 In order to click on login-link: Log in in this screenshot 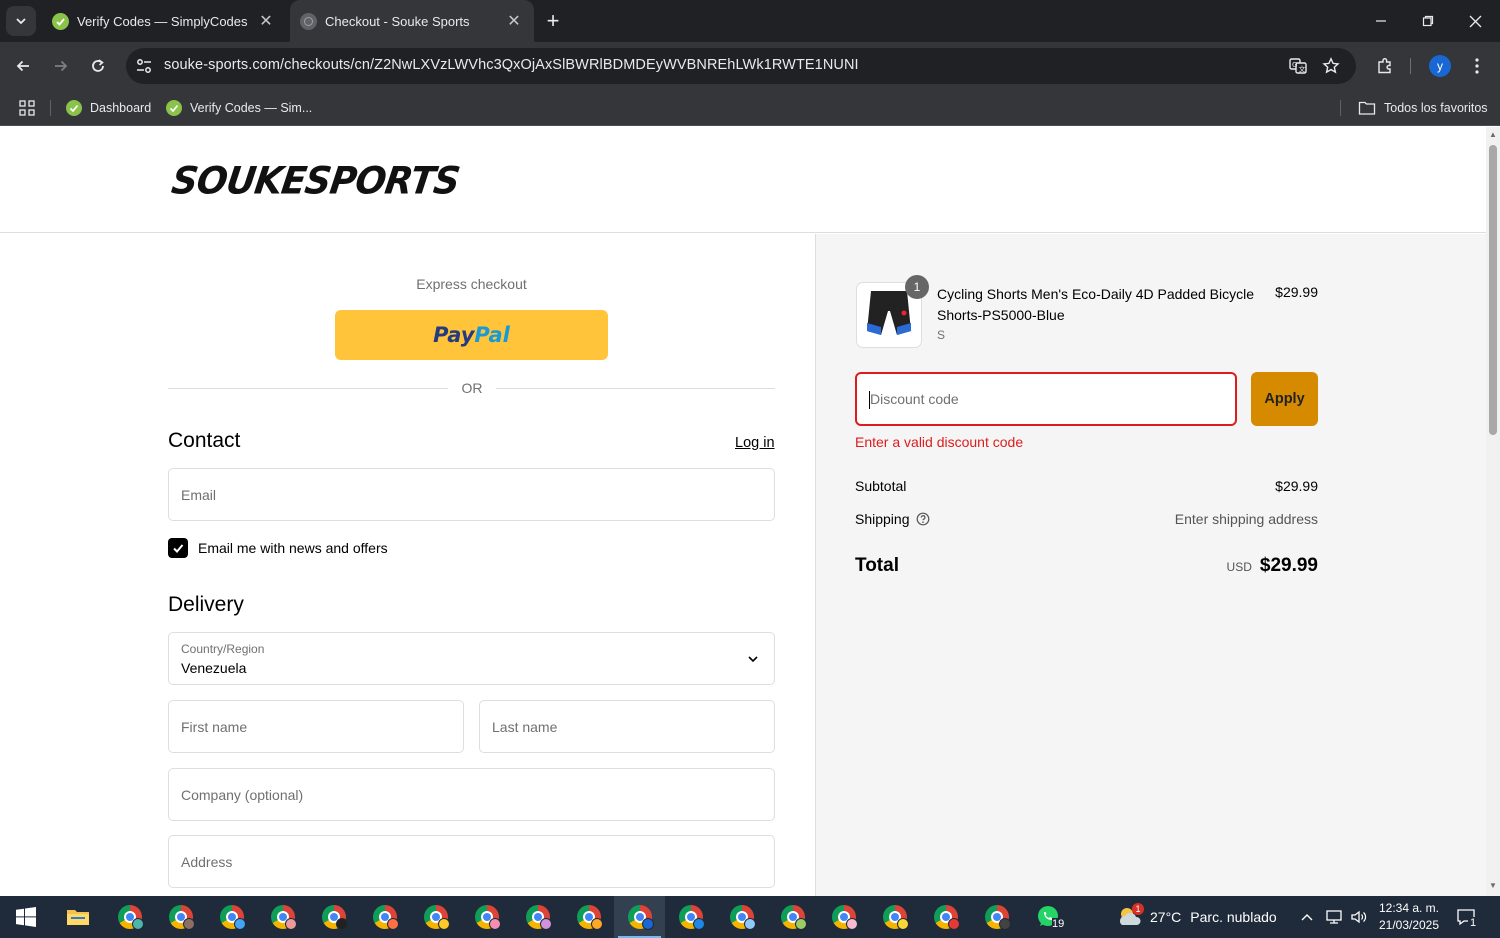, I will do `click(755, 443)`.